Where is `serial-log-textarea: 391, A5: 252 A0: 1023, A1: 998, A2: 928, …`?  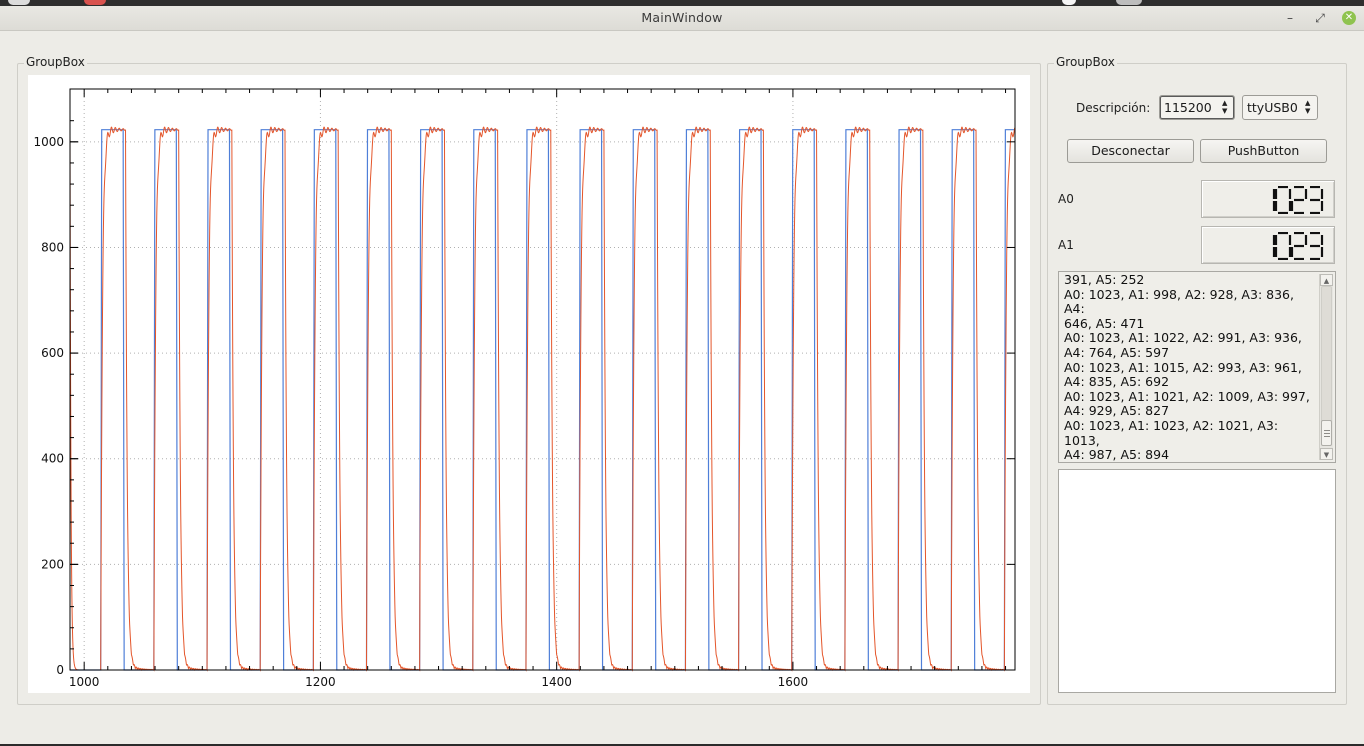
serial-log-textarea: 391, A5: 252 A0: 1023, A1: 998, A2: 928, … is located at coordinates (1197, 367).